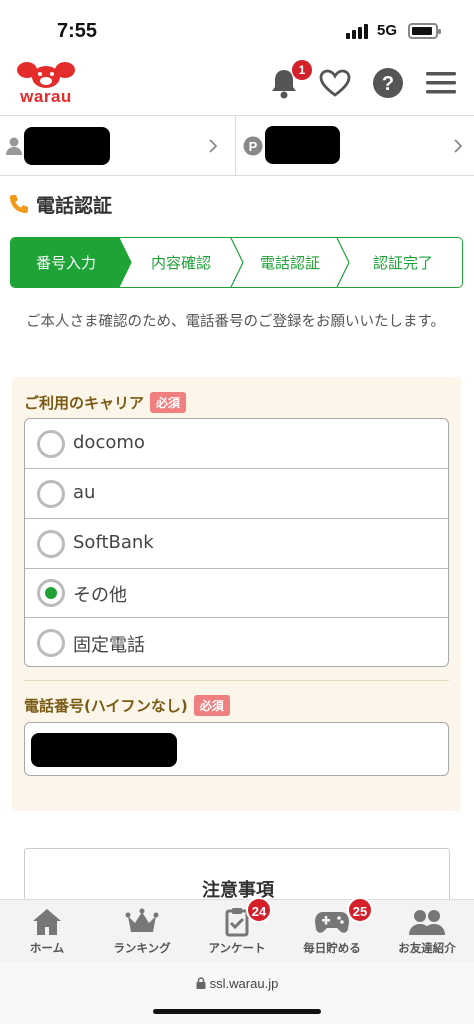 This screenshot has width=474, height=1024. I want to click on help-icon: ?, so click(388, 83).